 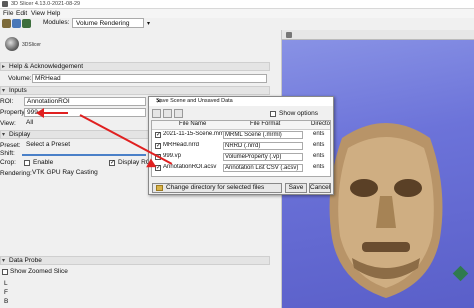 I want to click on change-directory-button: Change directory for selected files, so click(x=217, y=188).